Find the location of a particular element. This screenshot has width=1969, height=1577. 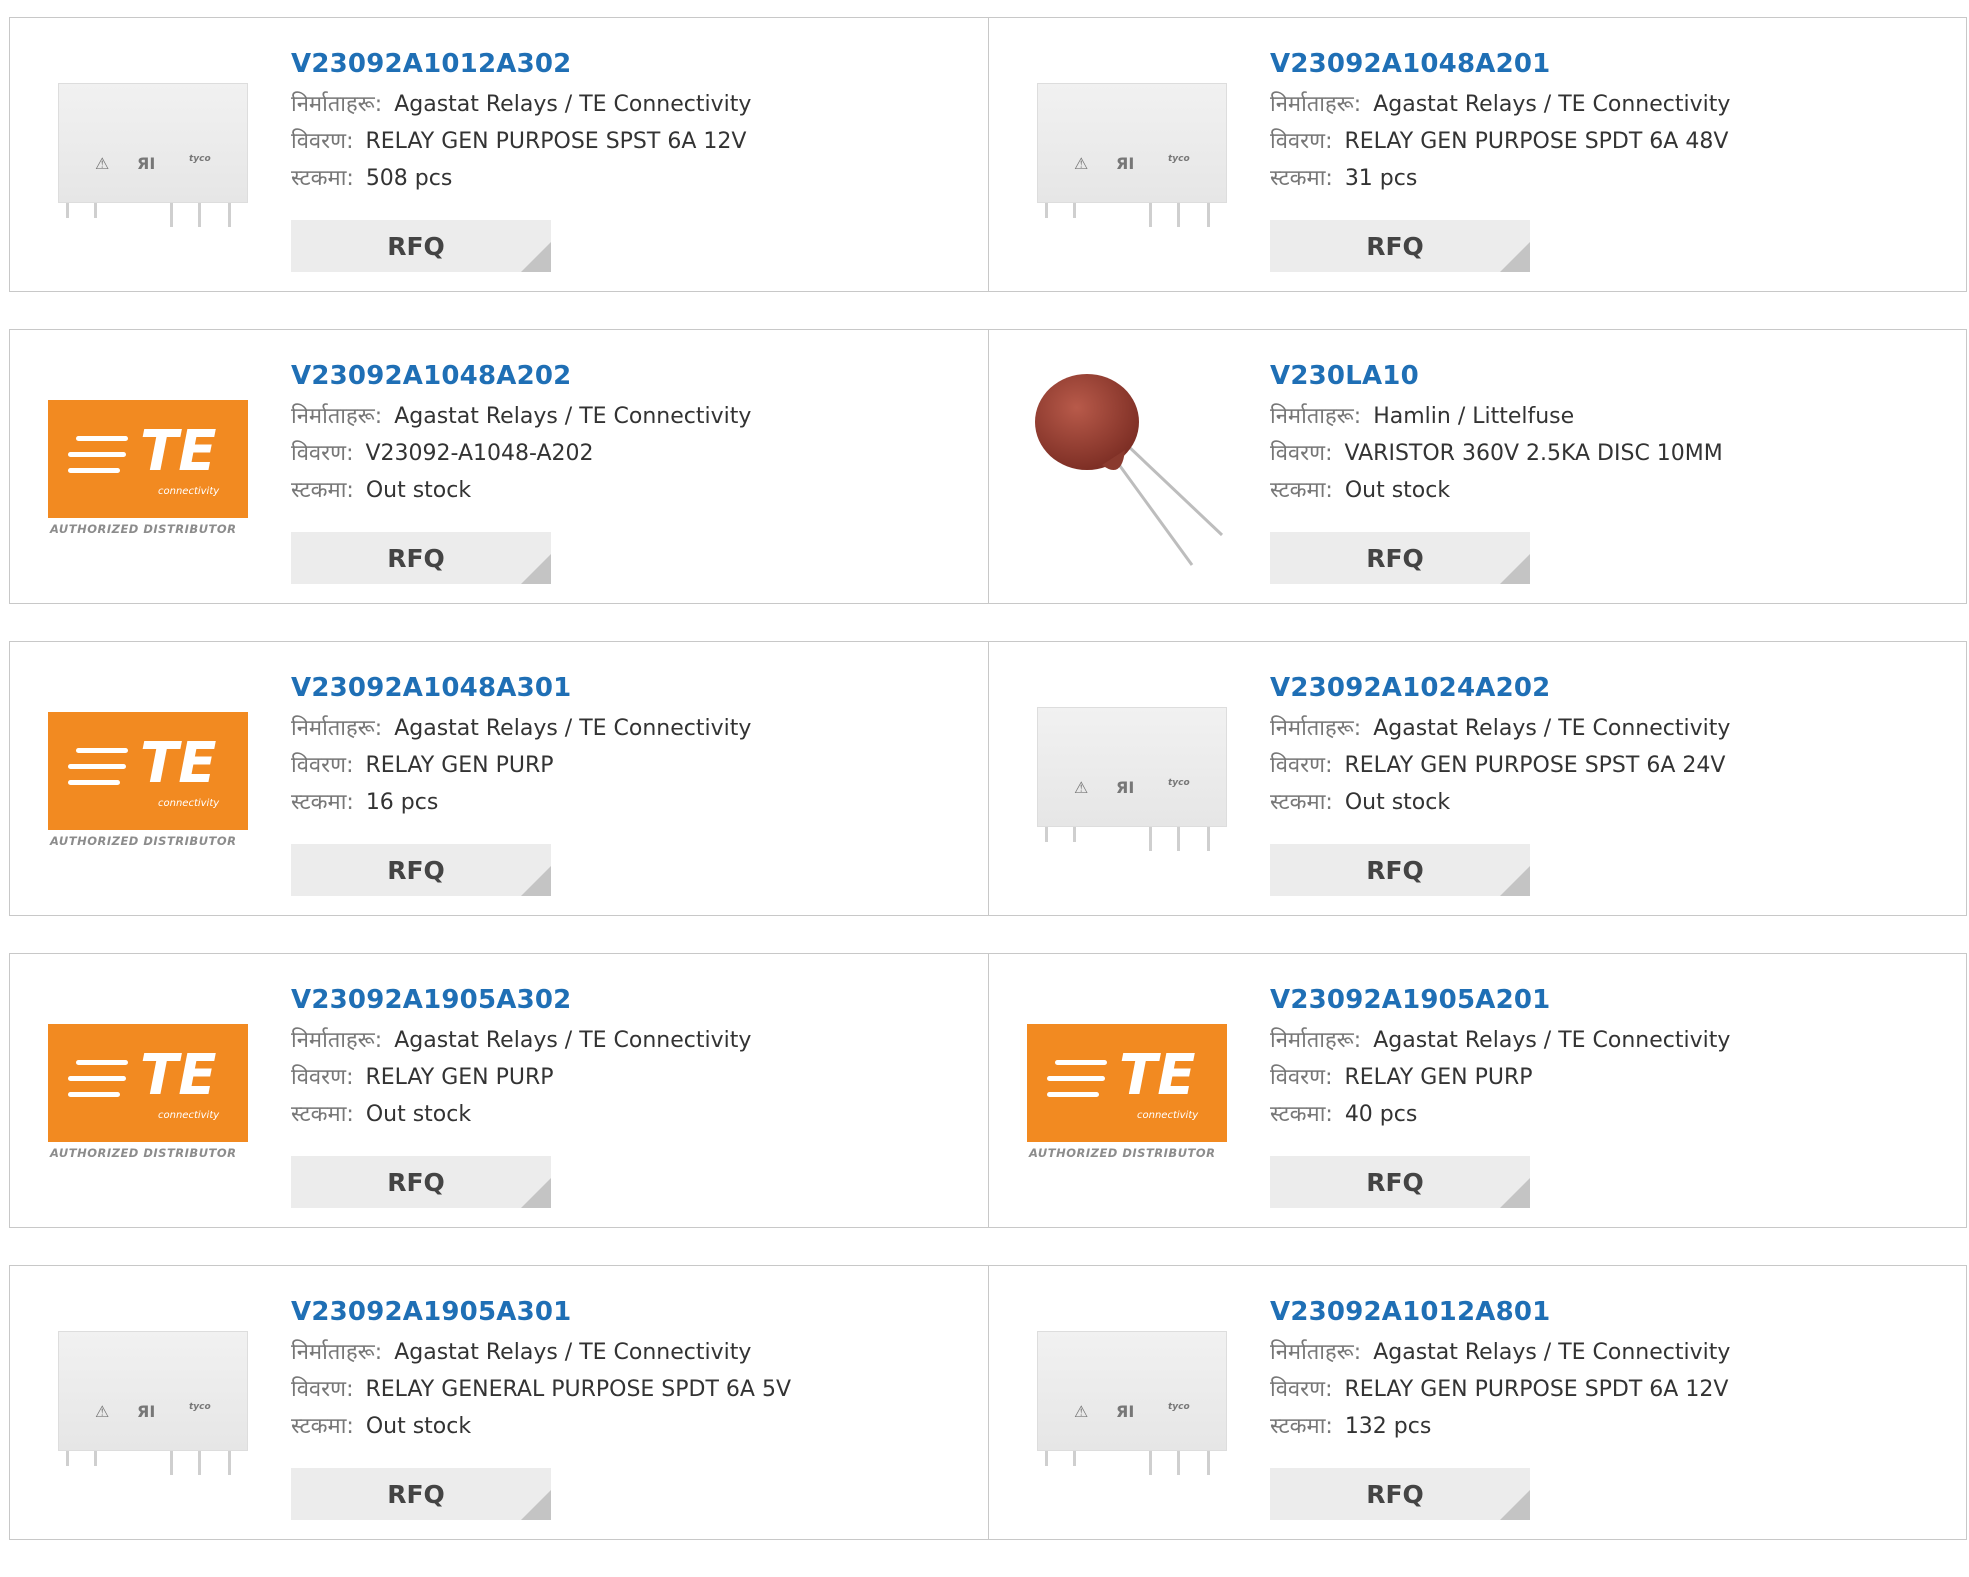

te-logo-image: TE connectivity AUTHORIZED DISTRIBUTOR is located at coordinates (148, 1099).